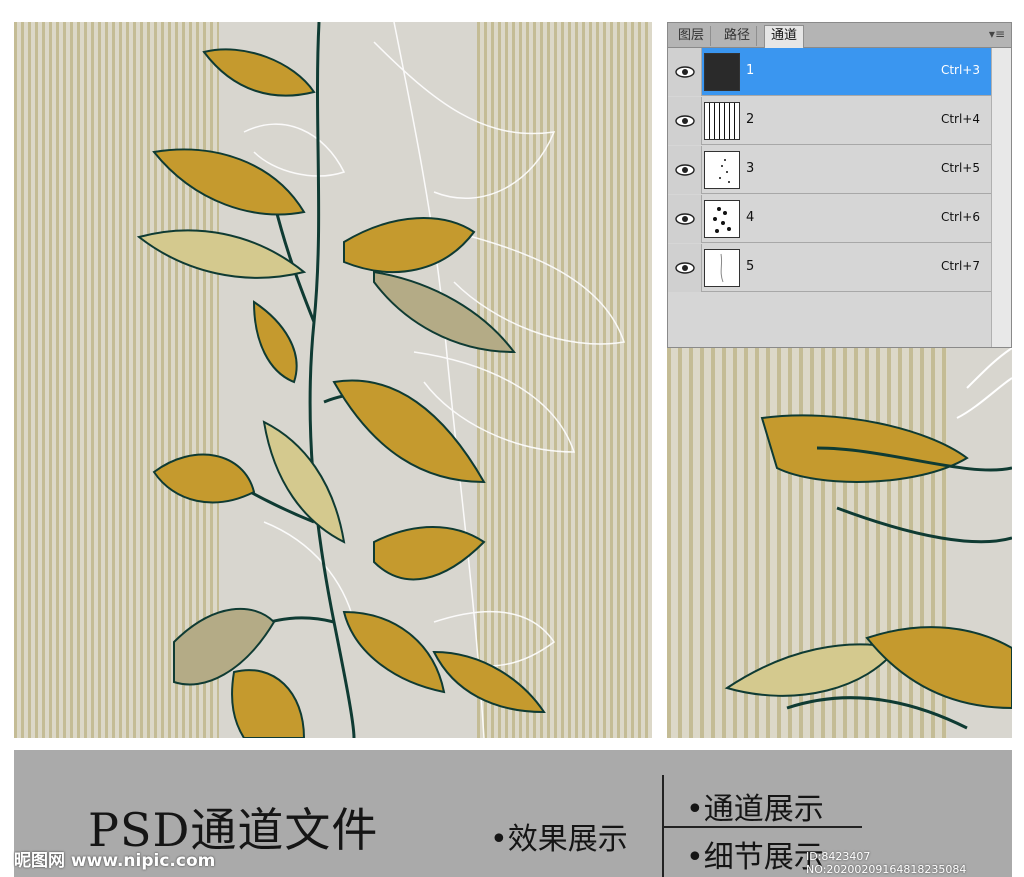 The height and width of the screenshot is (877, 1024). I want to click on channel-name: 4, so click(750, 217).